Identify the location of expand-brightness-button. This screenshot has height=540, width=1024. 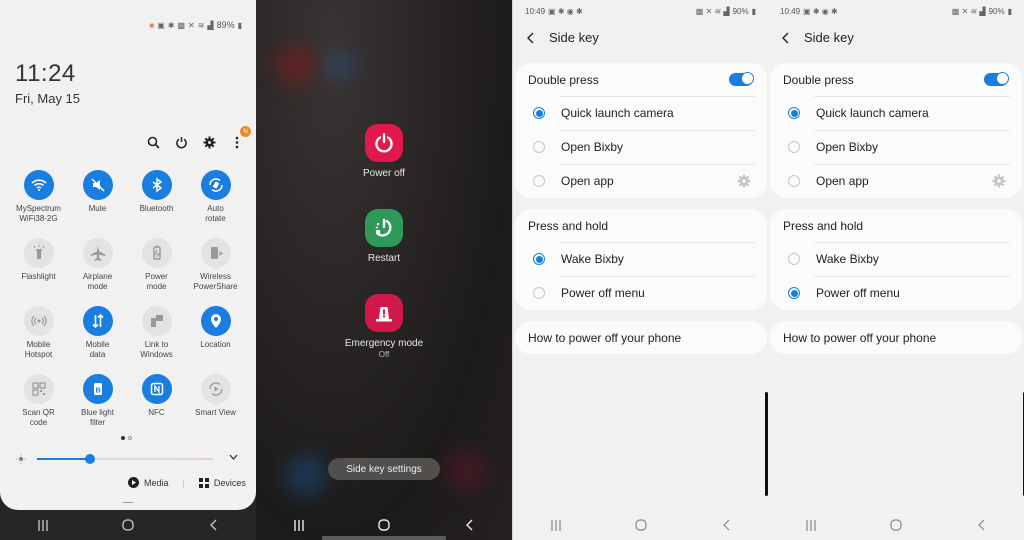
(233, 457).